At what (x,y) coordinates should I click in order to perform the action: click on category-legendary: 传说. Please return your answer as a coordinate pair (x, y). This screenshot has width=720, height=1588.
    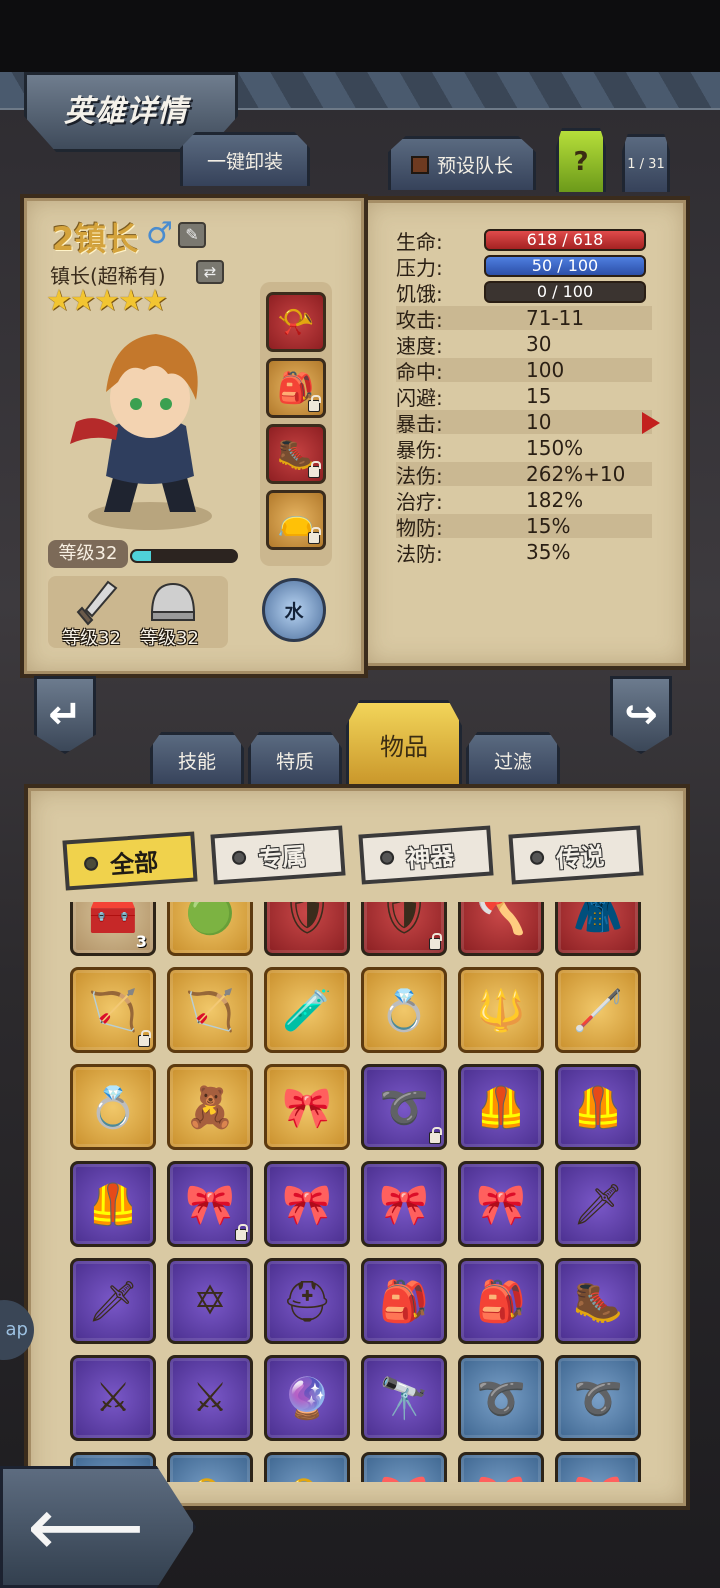
    Looking at the image, I should click on (576, 855).